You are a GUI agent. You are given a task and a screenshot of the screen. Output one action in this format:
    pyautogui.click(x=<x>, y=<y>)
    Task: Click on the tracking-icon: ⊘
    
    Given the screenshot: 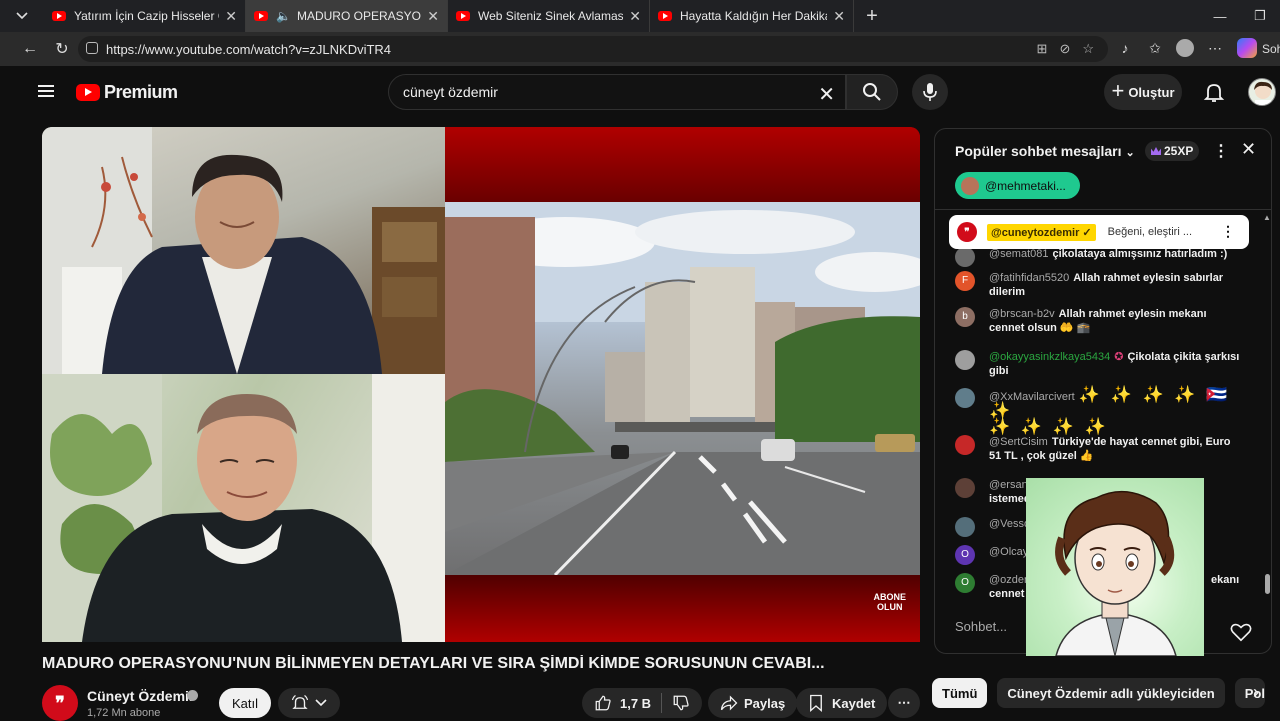 What is the action you would take?
    pyautogui.click(x=1064, y=49)
    